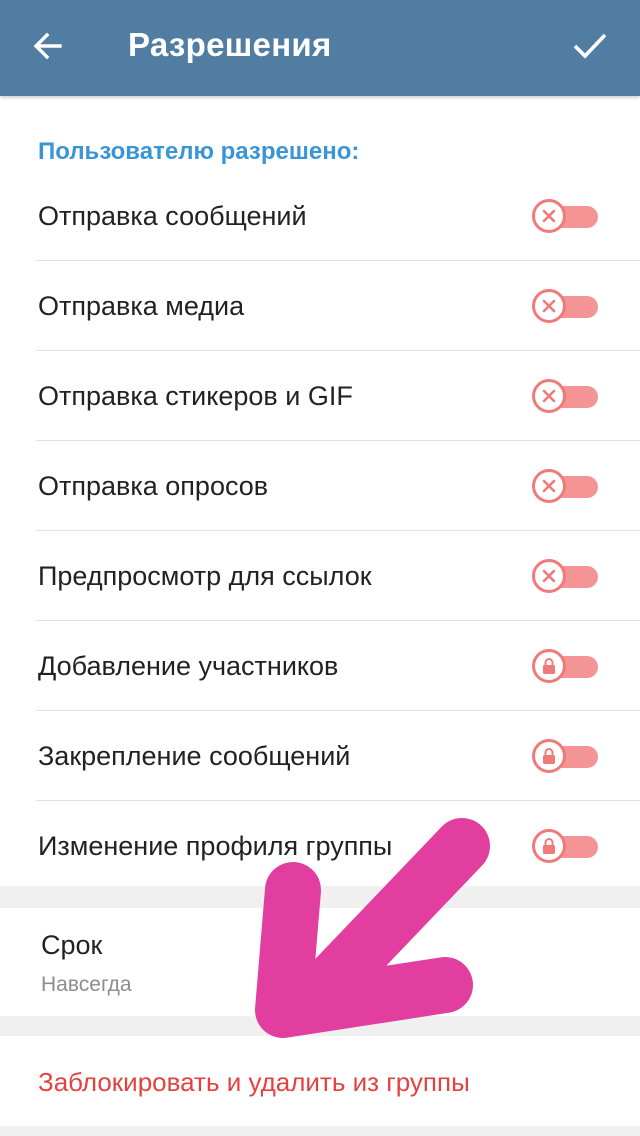 This screenshot has width=640, height=1136. Describe the element at coordinates (153, 486) in the screenshot. I see `permission-label: Отправка опросов` at that location.